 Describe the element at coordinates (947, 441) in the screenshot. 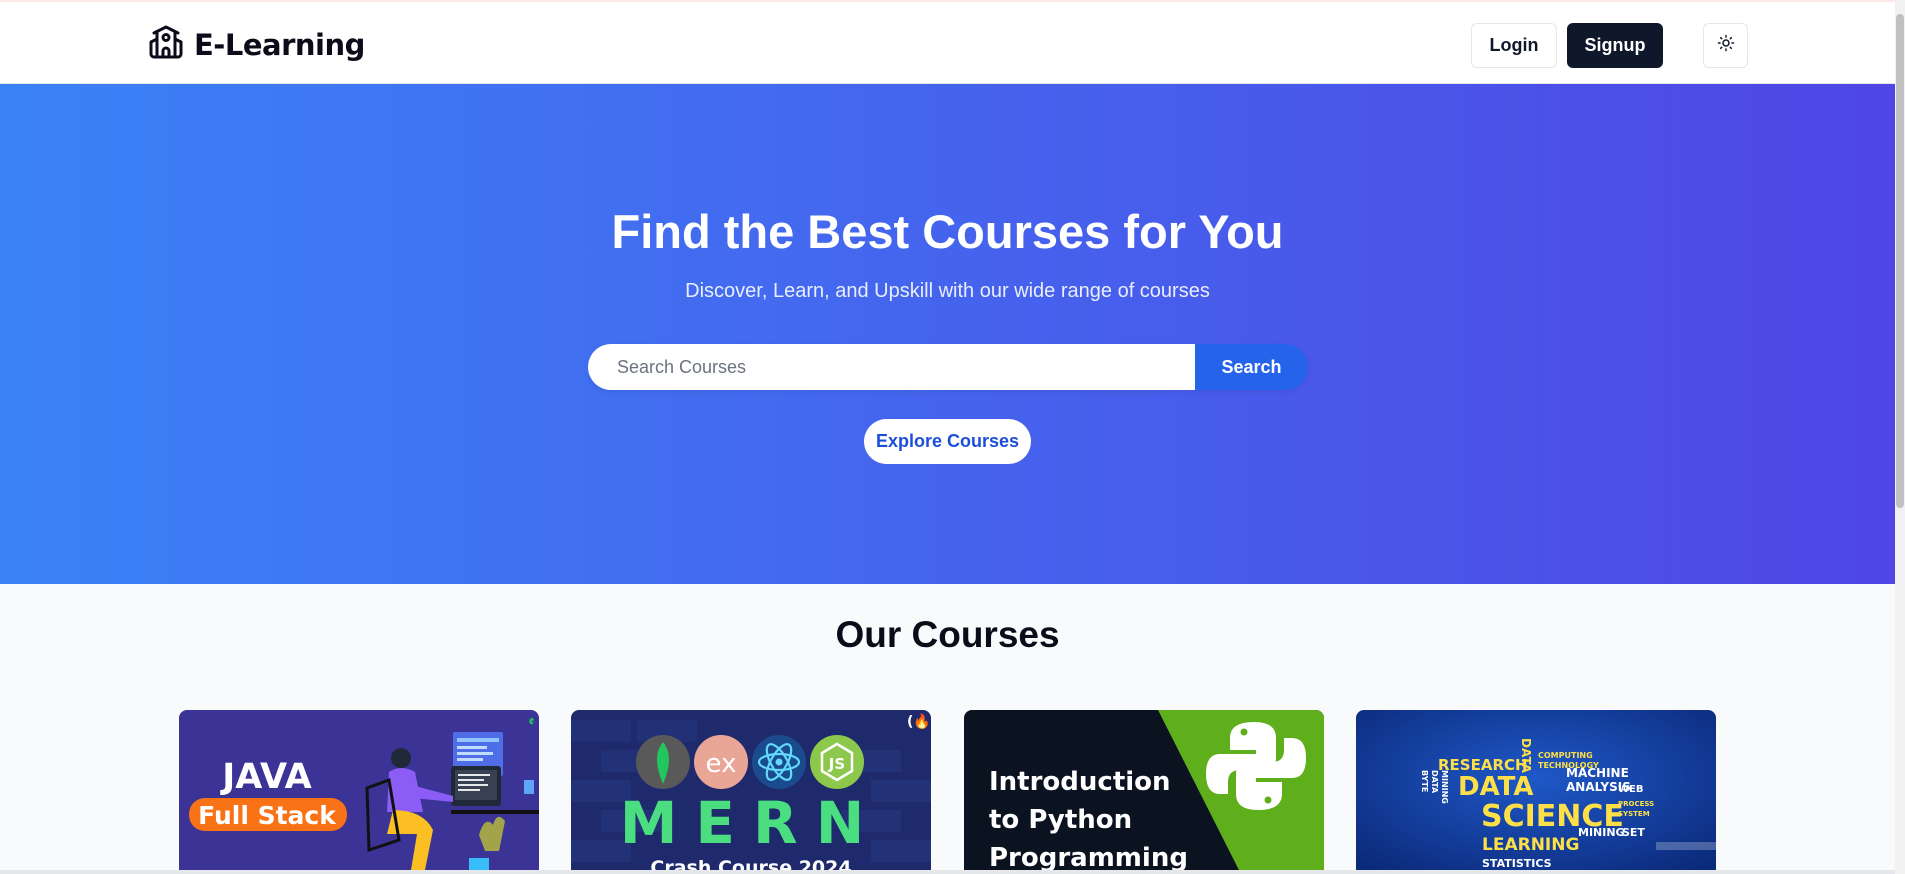

I see `explore-courses-button: Explore Courses` at that location.